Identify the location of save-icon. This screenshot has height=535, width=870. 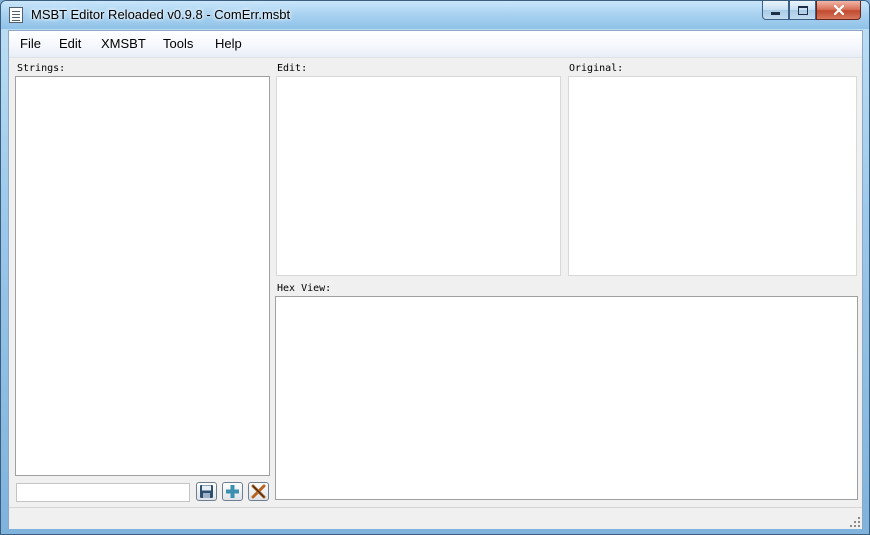
(206, 491).